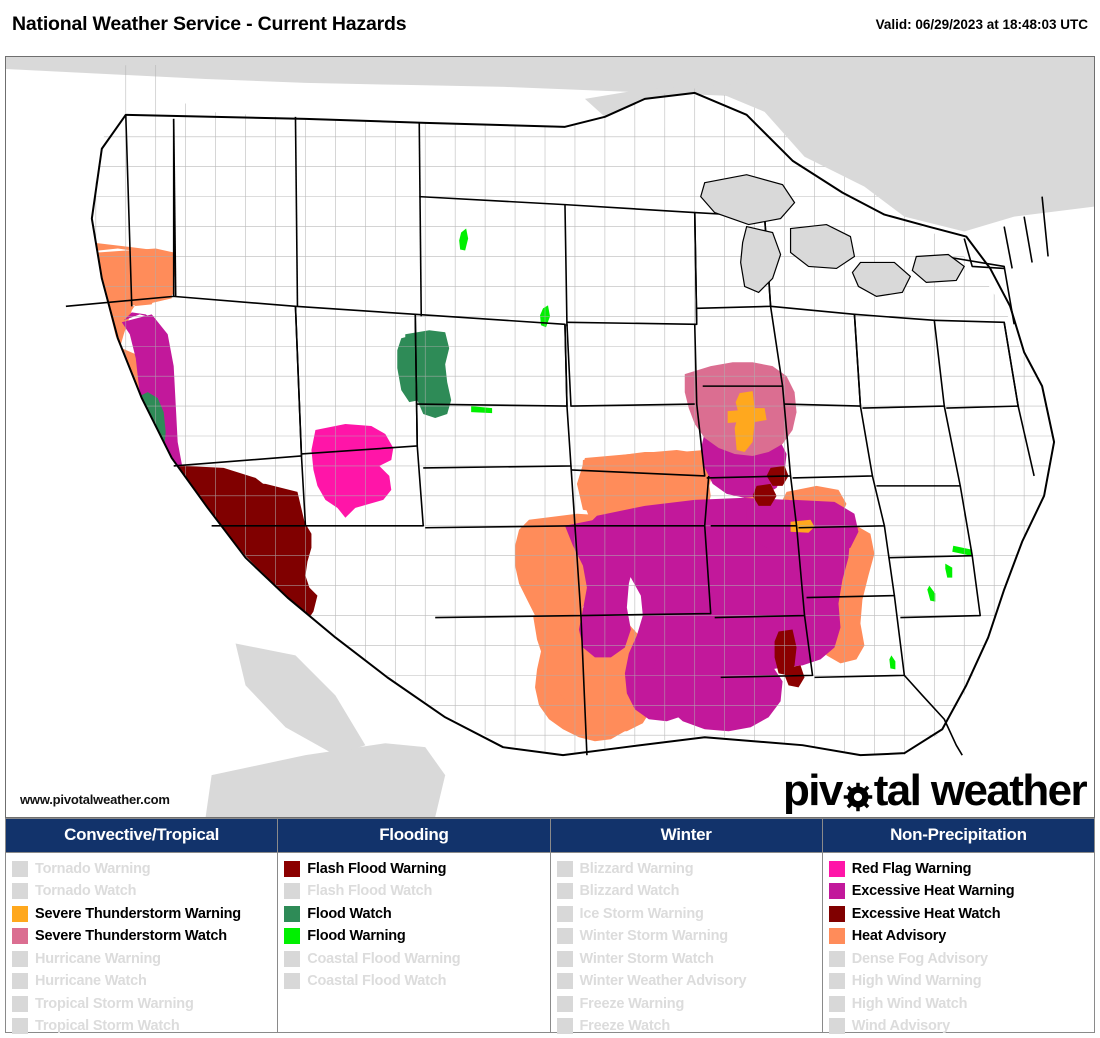 Image resolution: width=1100 pixels, height=1038 pixels. I want to click on legend-item-label: High Wind Watch, so click(909, 1003).